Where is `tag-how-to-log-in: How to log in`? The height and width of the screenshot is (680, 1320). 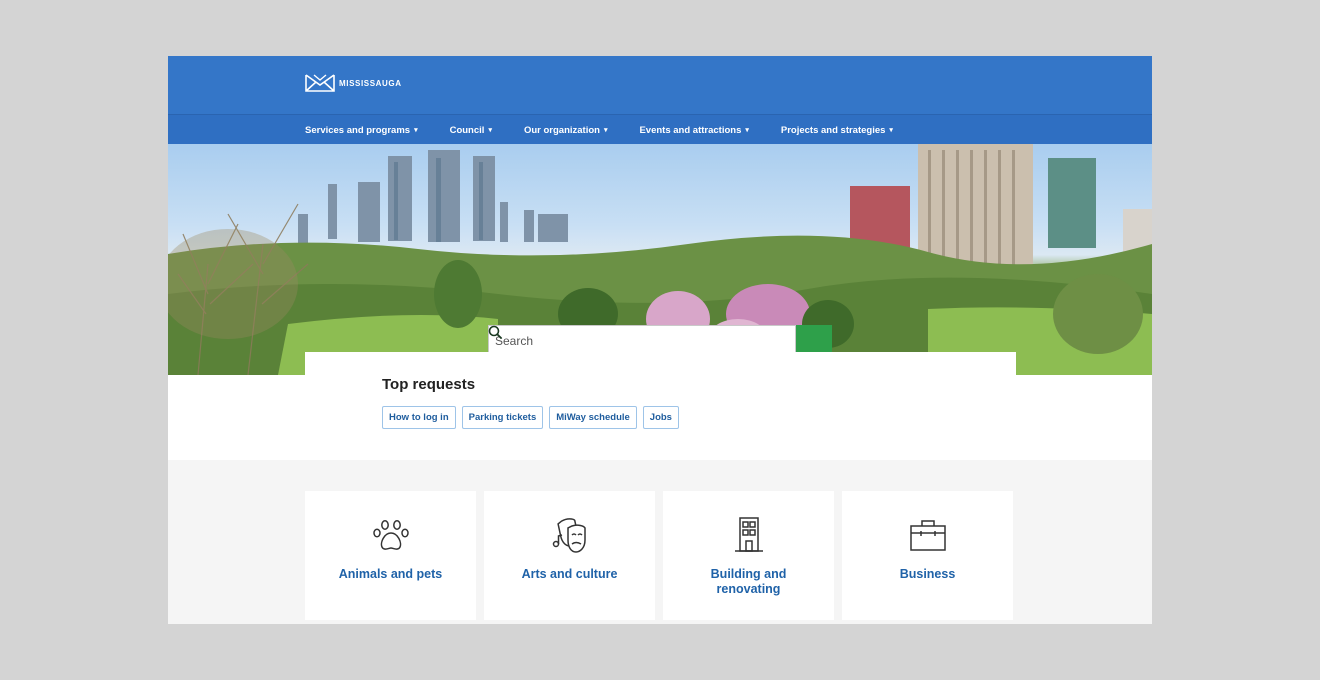 tag-how-to-log-in: How to log in is located at coordinates (419, 417).